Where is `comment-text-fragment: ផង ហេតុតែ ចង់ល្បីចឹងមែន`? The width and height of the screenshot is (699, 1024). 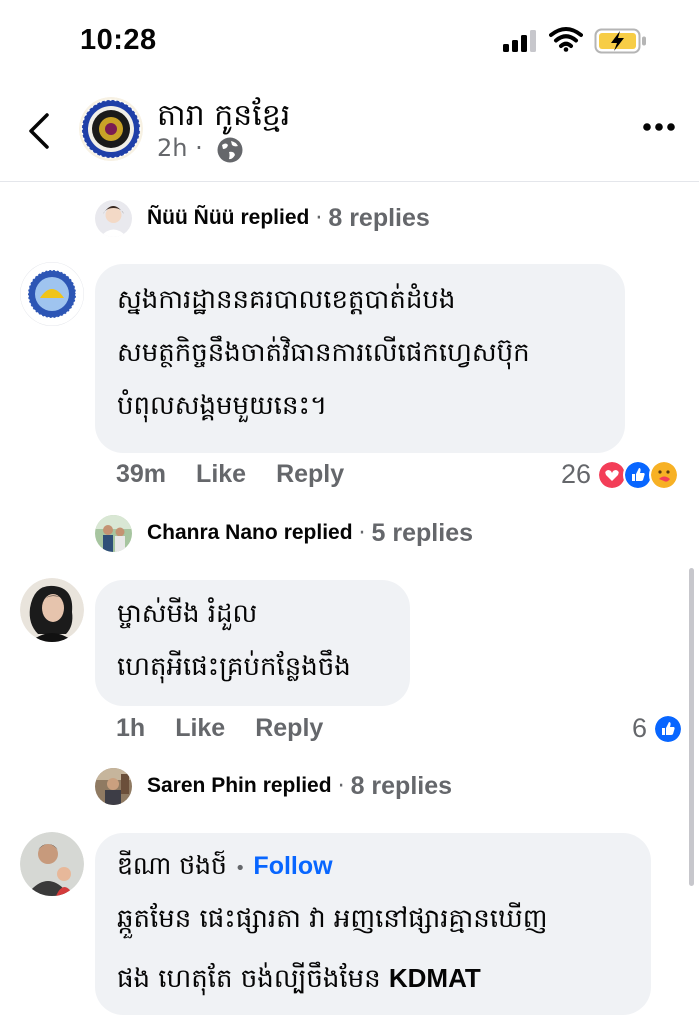
comment-text-fragment: ផង ហេតុតែ ចង់ល្បីចឹងមែន is located at coordinates (253, 979).